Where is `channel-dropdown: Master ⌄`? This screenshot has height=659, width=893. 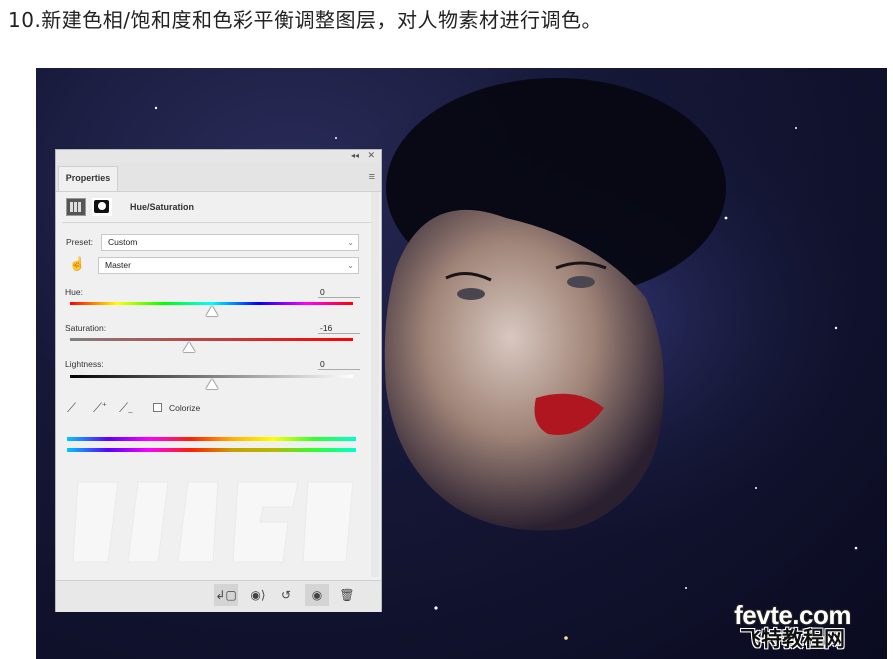
channel-dropdown: Master ⌄ is located at coordinates (228, 265).